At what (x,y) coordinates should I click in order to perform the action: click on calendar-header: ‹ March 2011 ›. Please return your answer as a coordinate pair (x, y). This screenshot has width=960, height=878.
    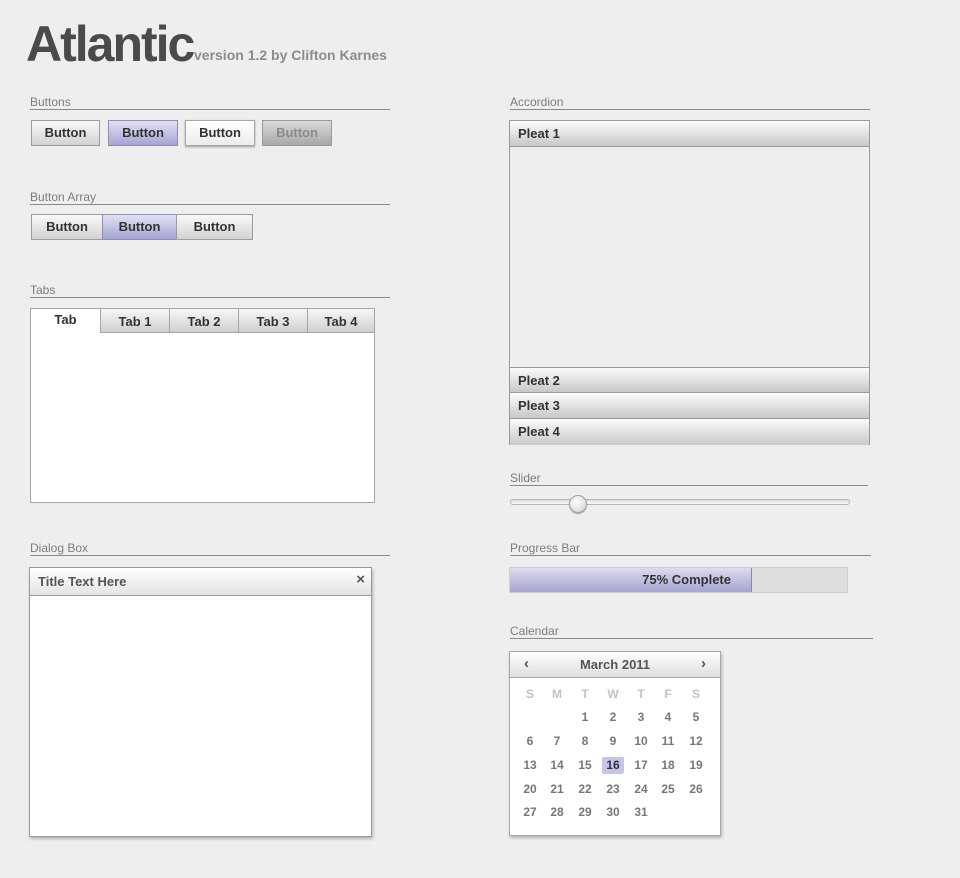
    Looking at the image, I should click on (615, 665).